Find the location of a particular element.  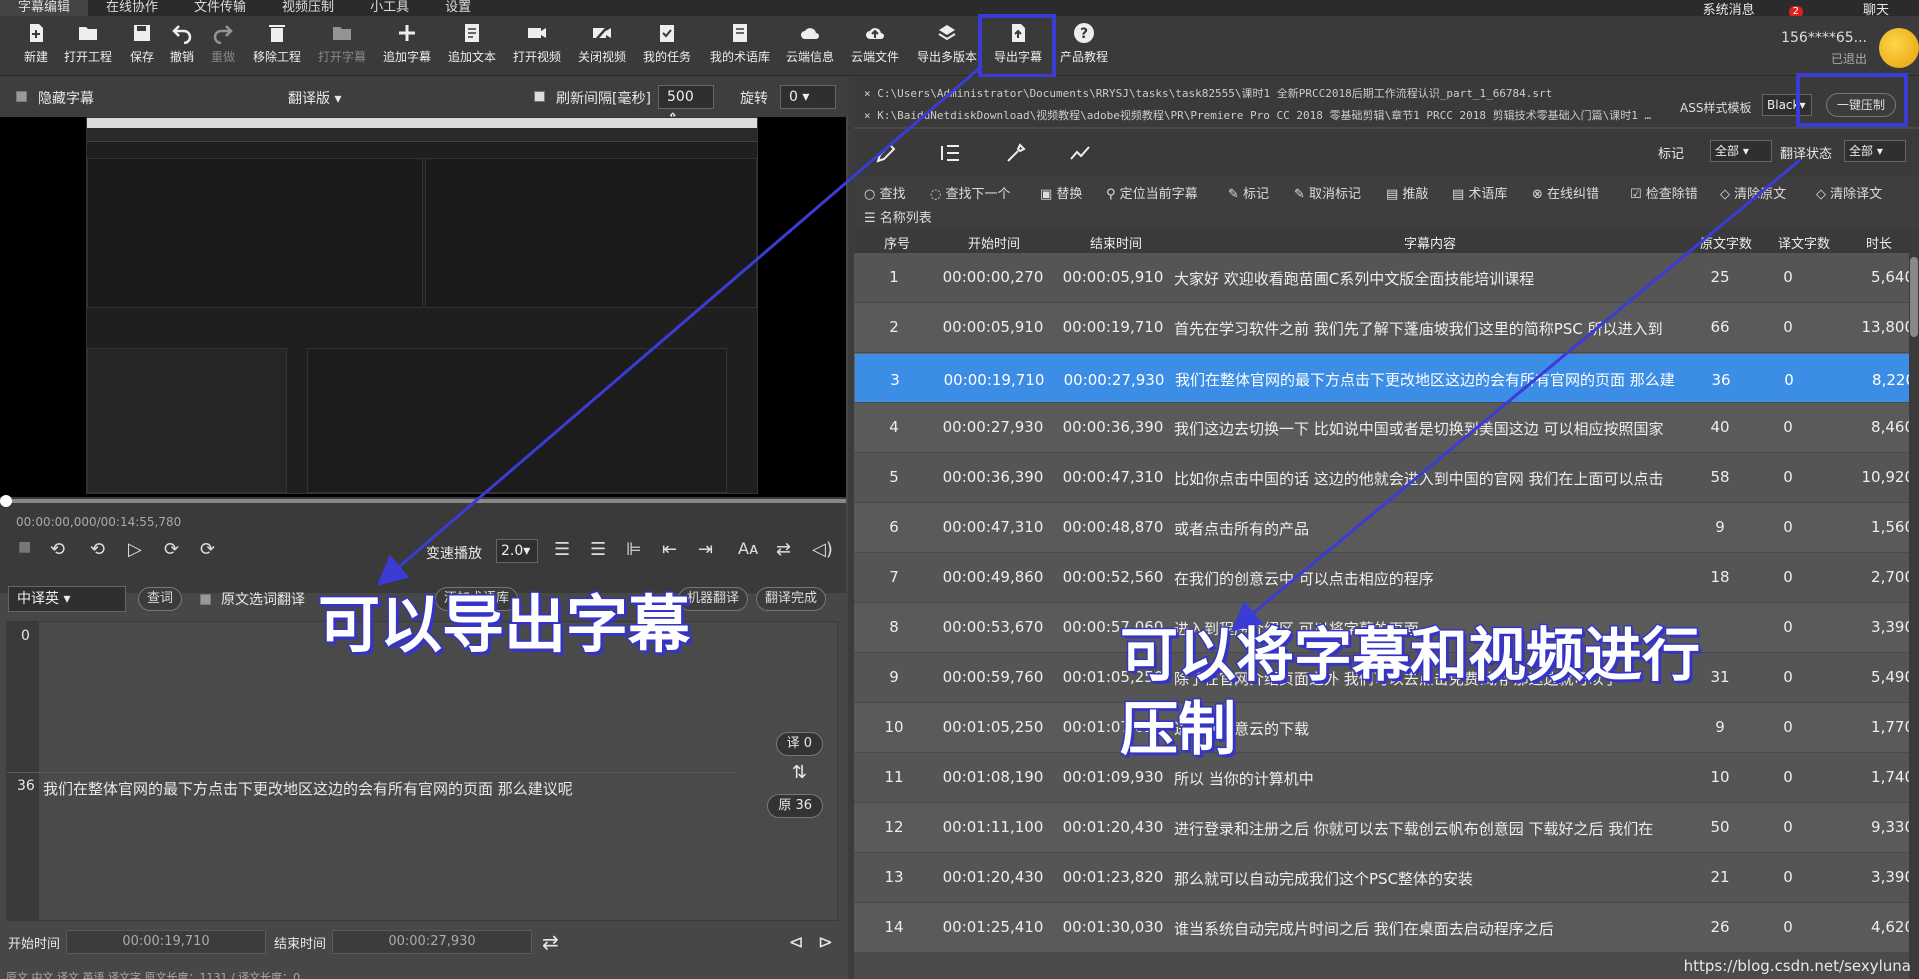

append-text-button: 追加文本 is located at coordinates (472, 43).